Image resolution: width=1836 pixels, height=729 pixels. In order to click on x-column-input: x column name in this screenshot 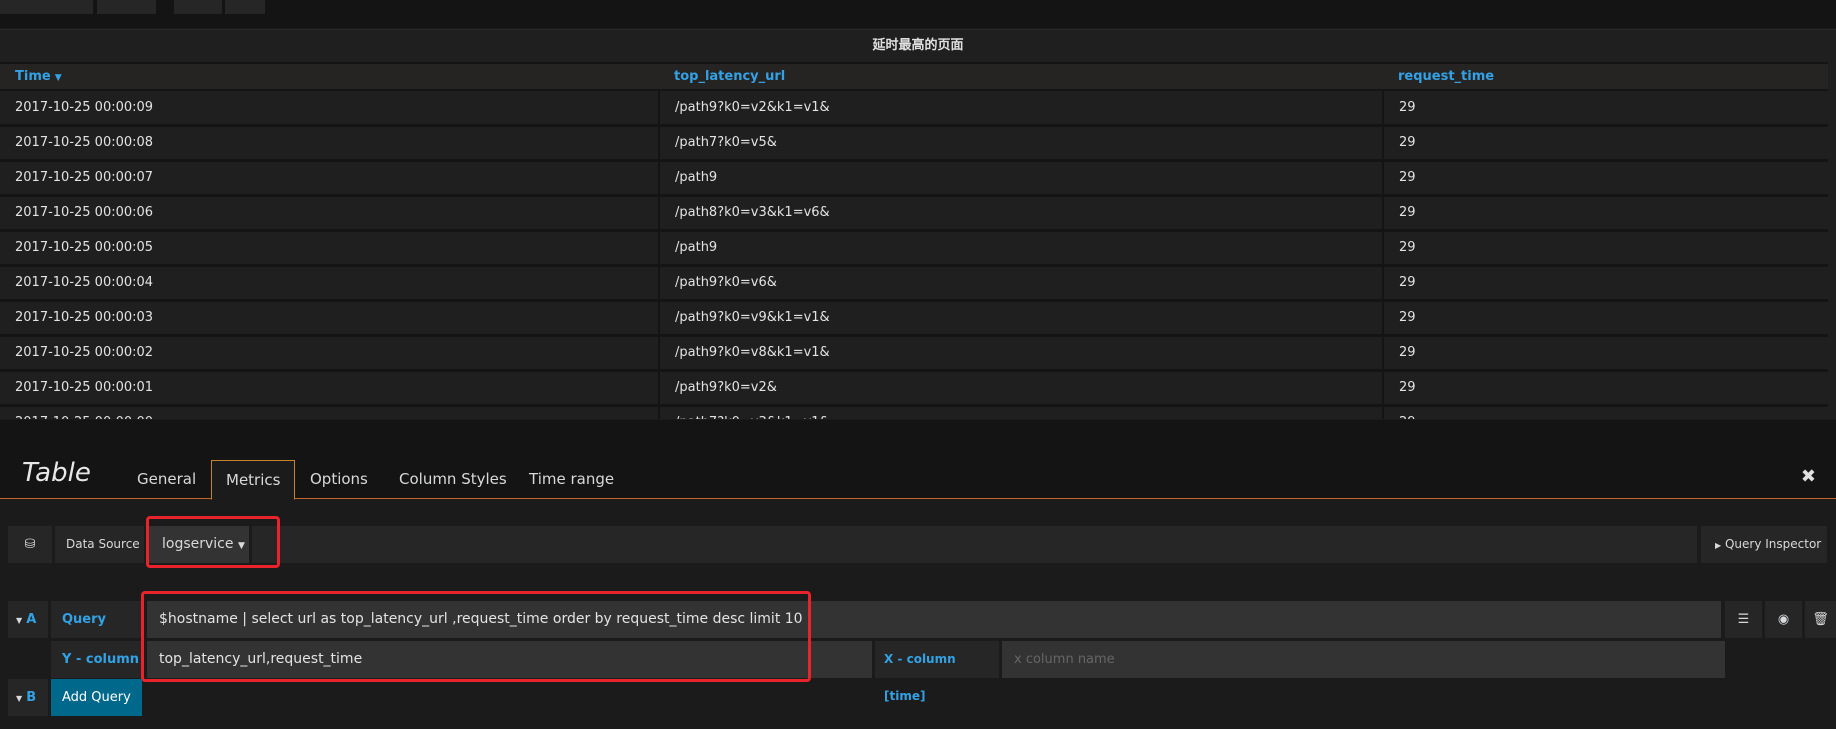, I will do `click(1363, 659)`.